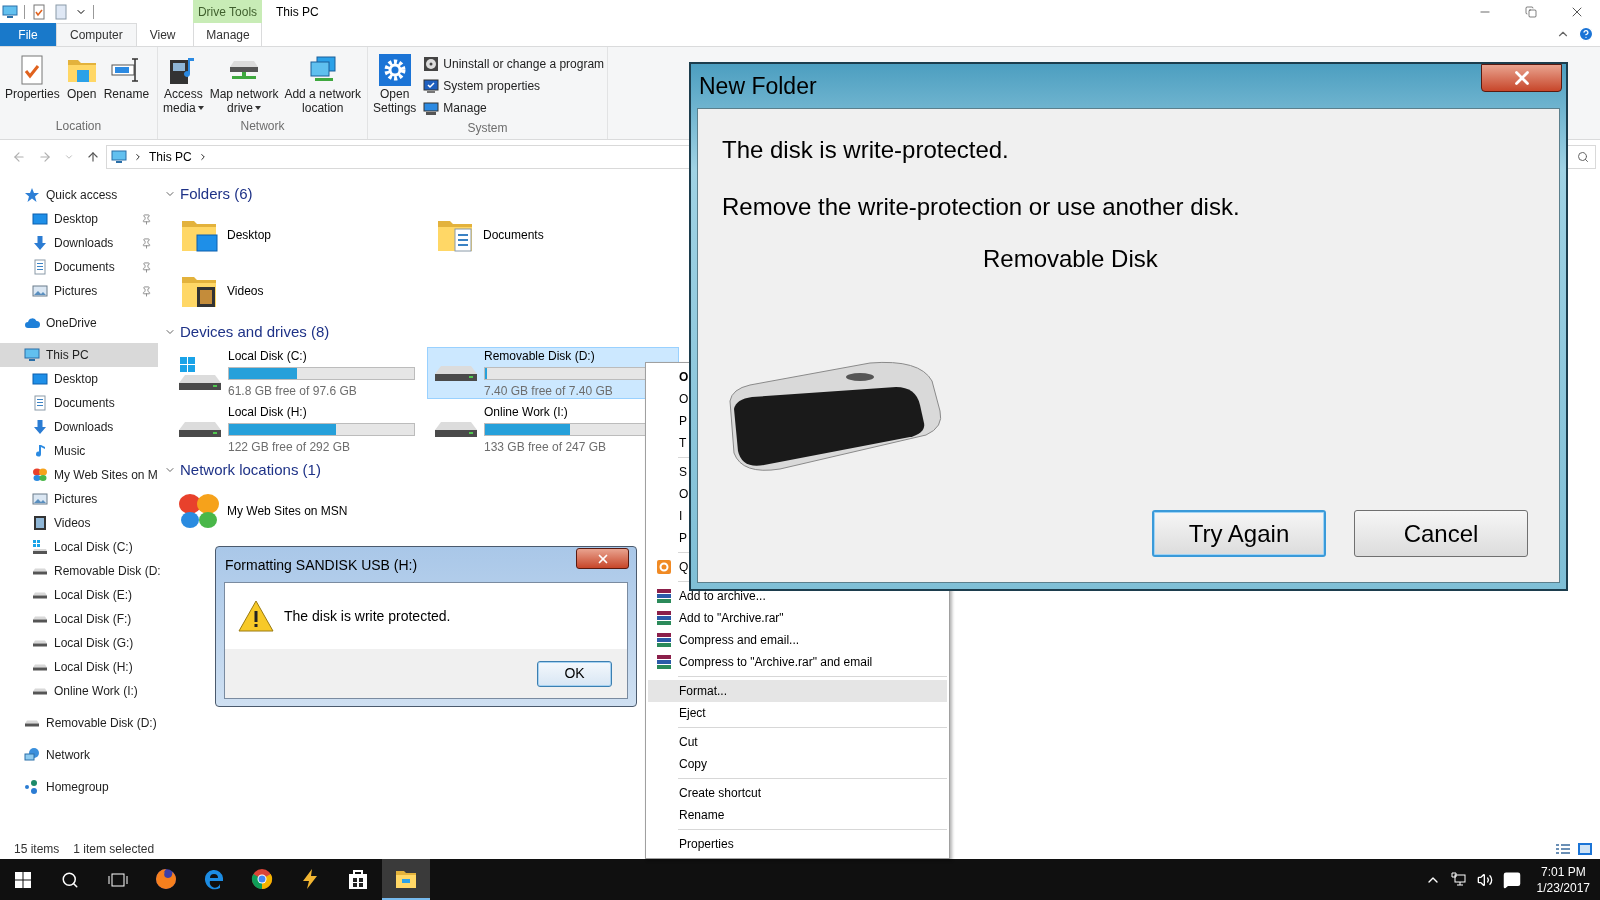  Describe the element at coordinates (321, 565) in the screenshot. I see `dialog-title: Formatting SANDISK USB (H:)` at that location.